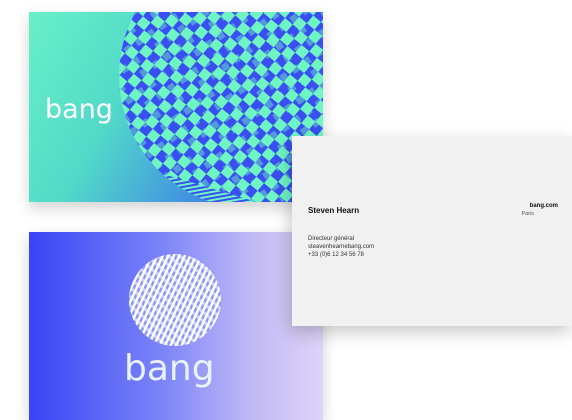 This screenshot has width=572, height=420. I want to click on contact-phone: +33 (0)6 12 34 56 78, so click(336, 255).